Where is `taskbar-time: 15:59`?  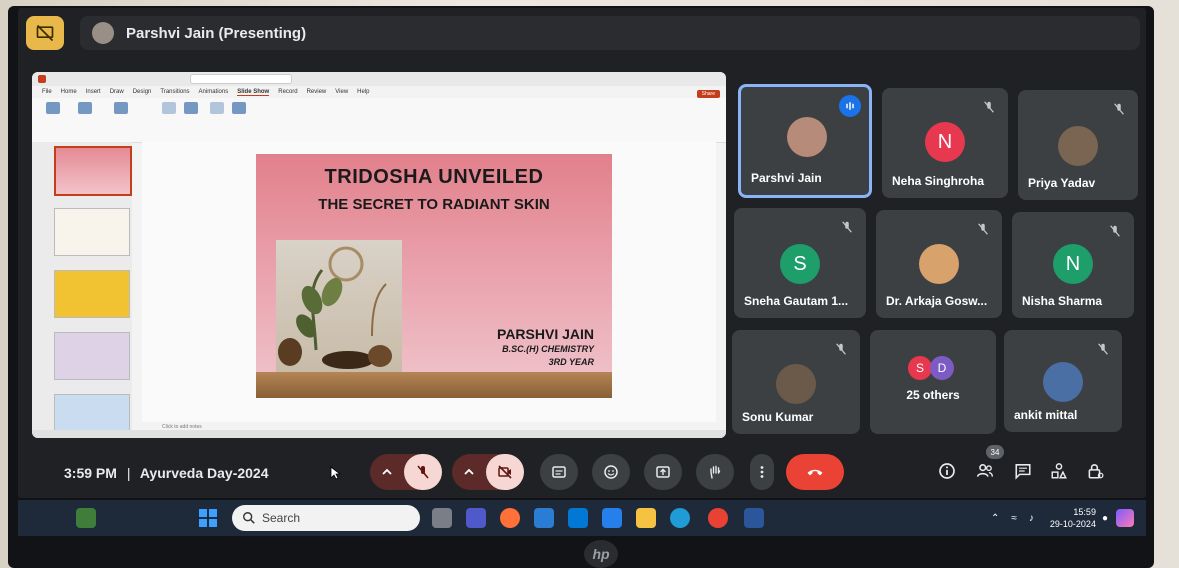
taskbar-time: 15:59 is located at coordinates (1084, 512).